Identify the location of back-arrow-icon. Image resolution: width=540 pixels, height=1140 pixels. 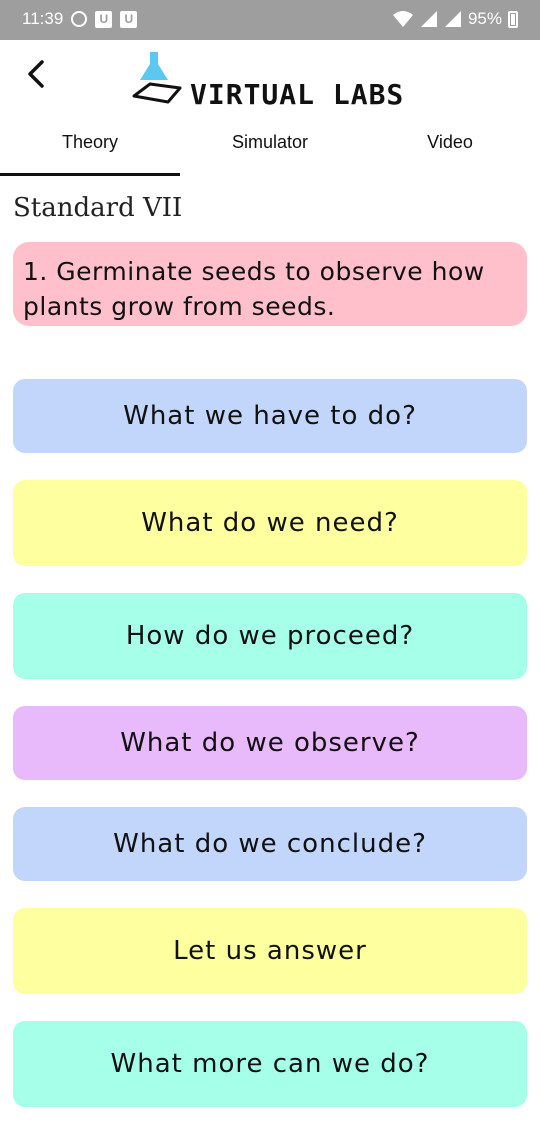
(36, 74).